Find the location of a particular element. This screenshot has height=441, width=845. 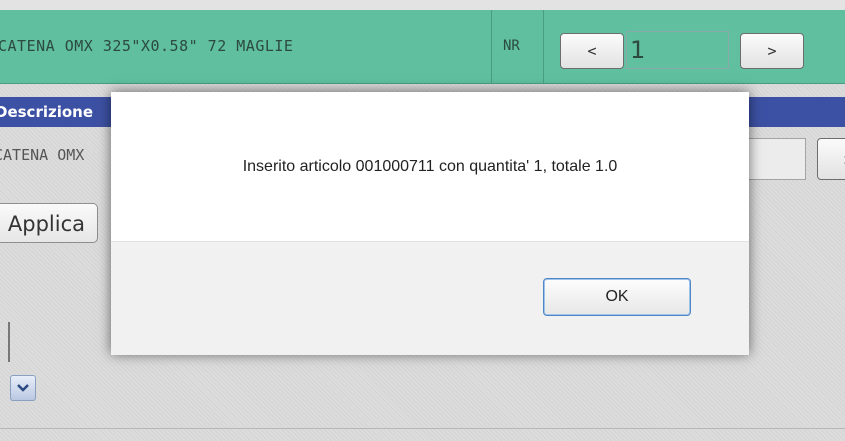

ok-button: OK is located at coordinates (617, 297).